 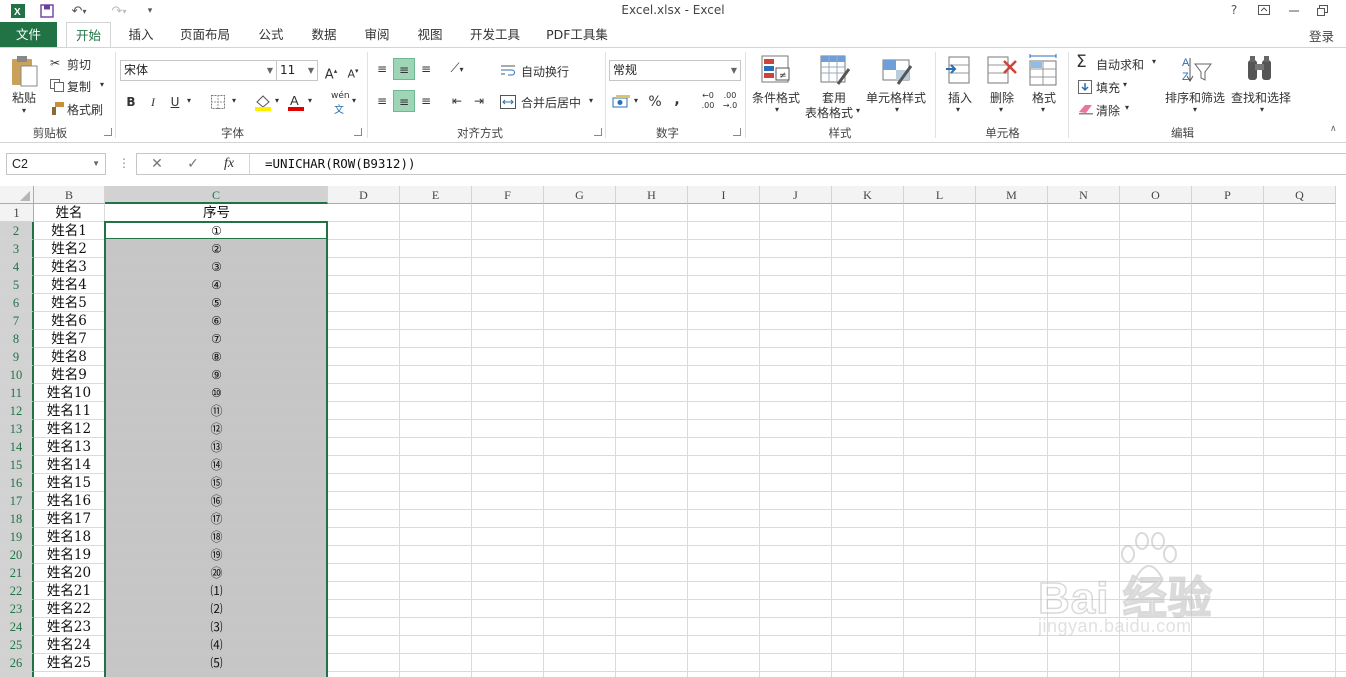 What do you see at coordinates (1195, 97) in the screenshot?
I see `sort-filter-button: 排序和筛选` at bounding box center [1195, 97].